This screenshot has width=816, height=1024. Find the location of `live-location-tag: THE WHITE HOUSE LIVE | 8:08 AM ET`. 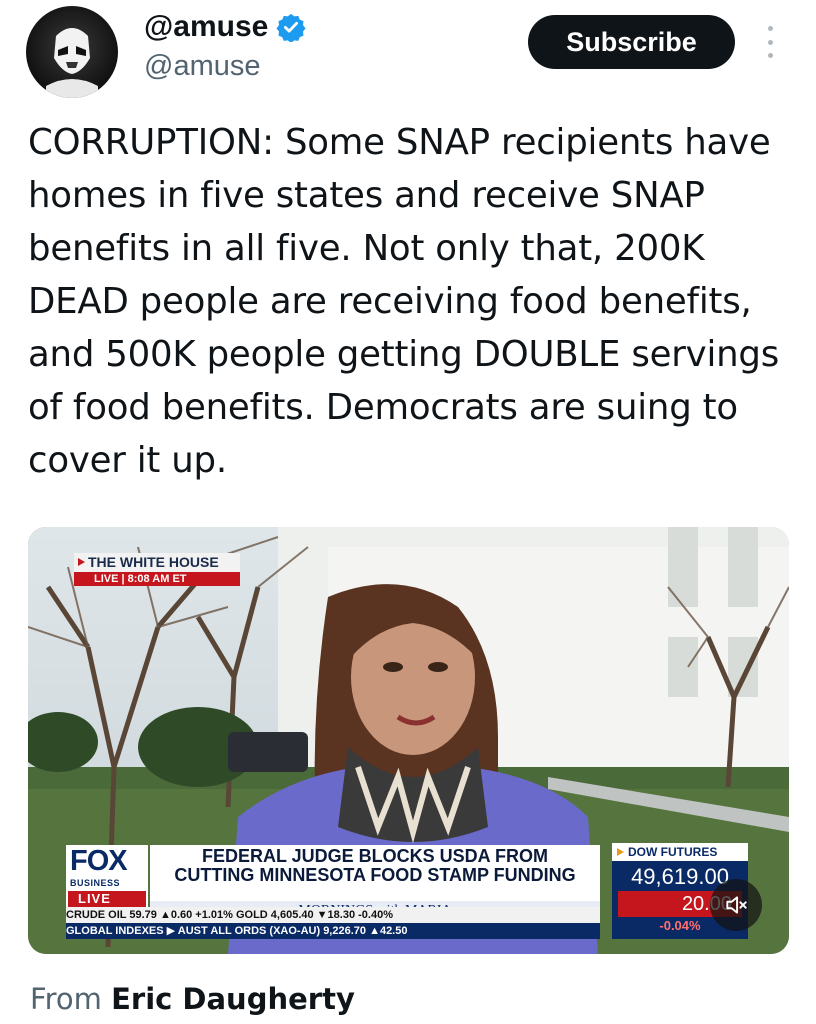

live-location-tag: THE WHITE HOUSE LIVE | 8:08 AM ET is located at coordinates (157, 569).